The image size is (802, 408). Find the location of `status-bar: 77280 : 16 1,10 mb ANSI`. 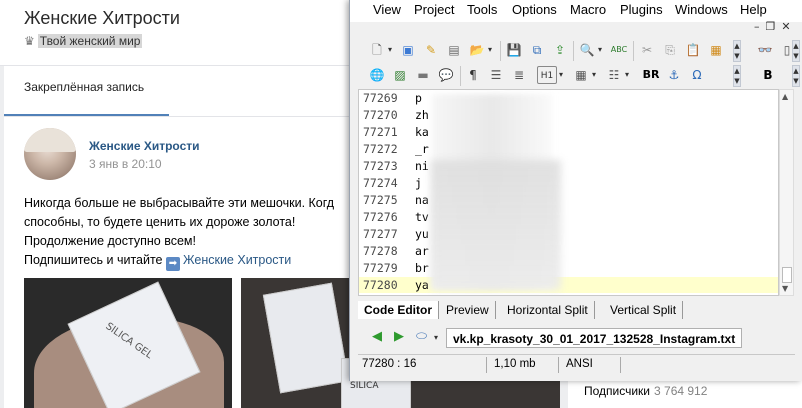

status-bar: 77280 : 16 1,10 mb ANSI is located at coordinates (576, 364).